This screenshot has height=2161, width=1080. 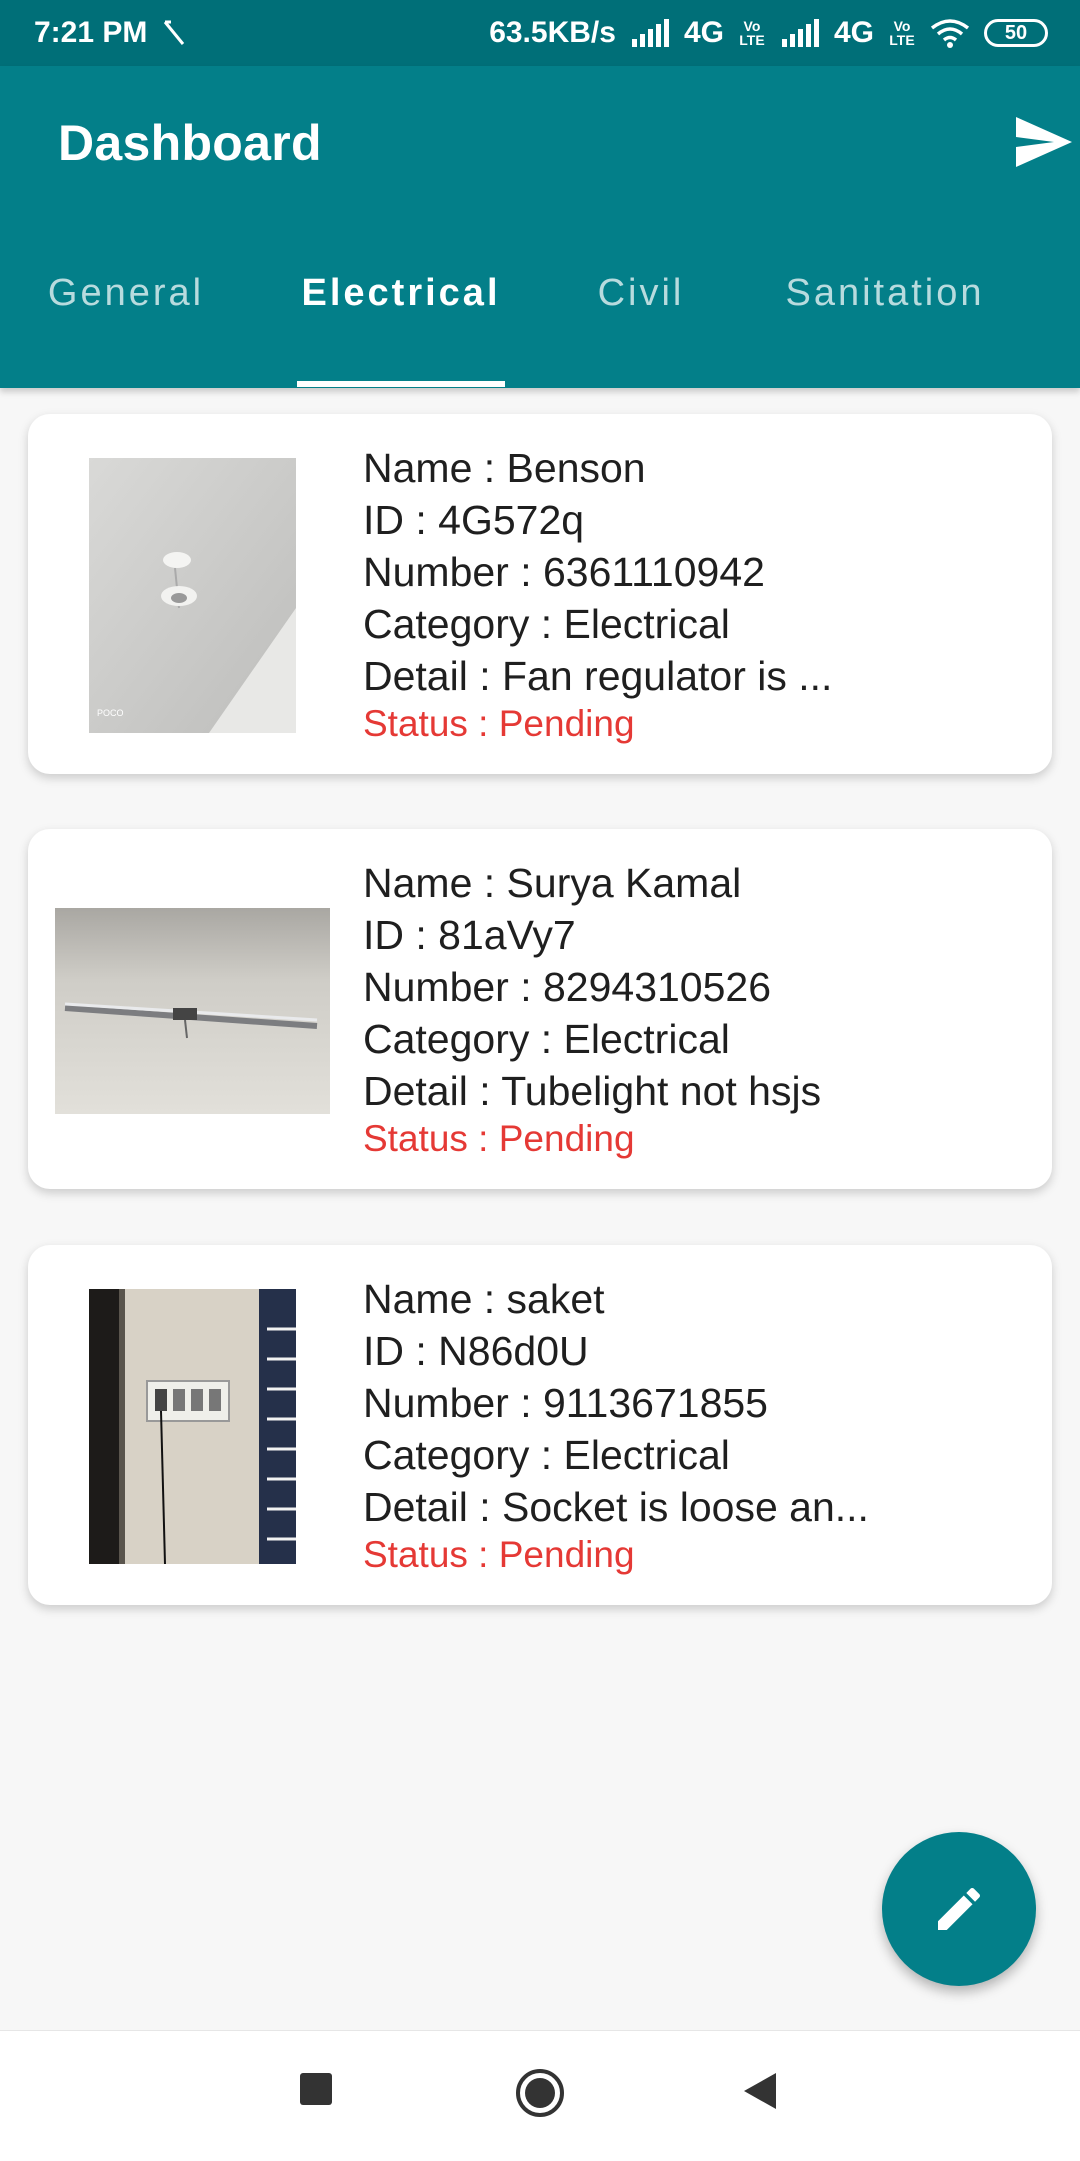 What do you see at coordinates (540, 317) in the screenshot?
I see `tab-bar: General Electrical Civil Sanitation` at bounding box center [540, 317].